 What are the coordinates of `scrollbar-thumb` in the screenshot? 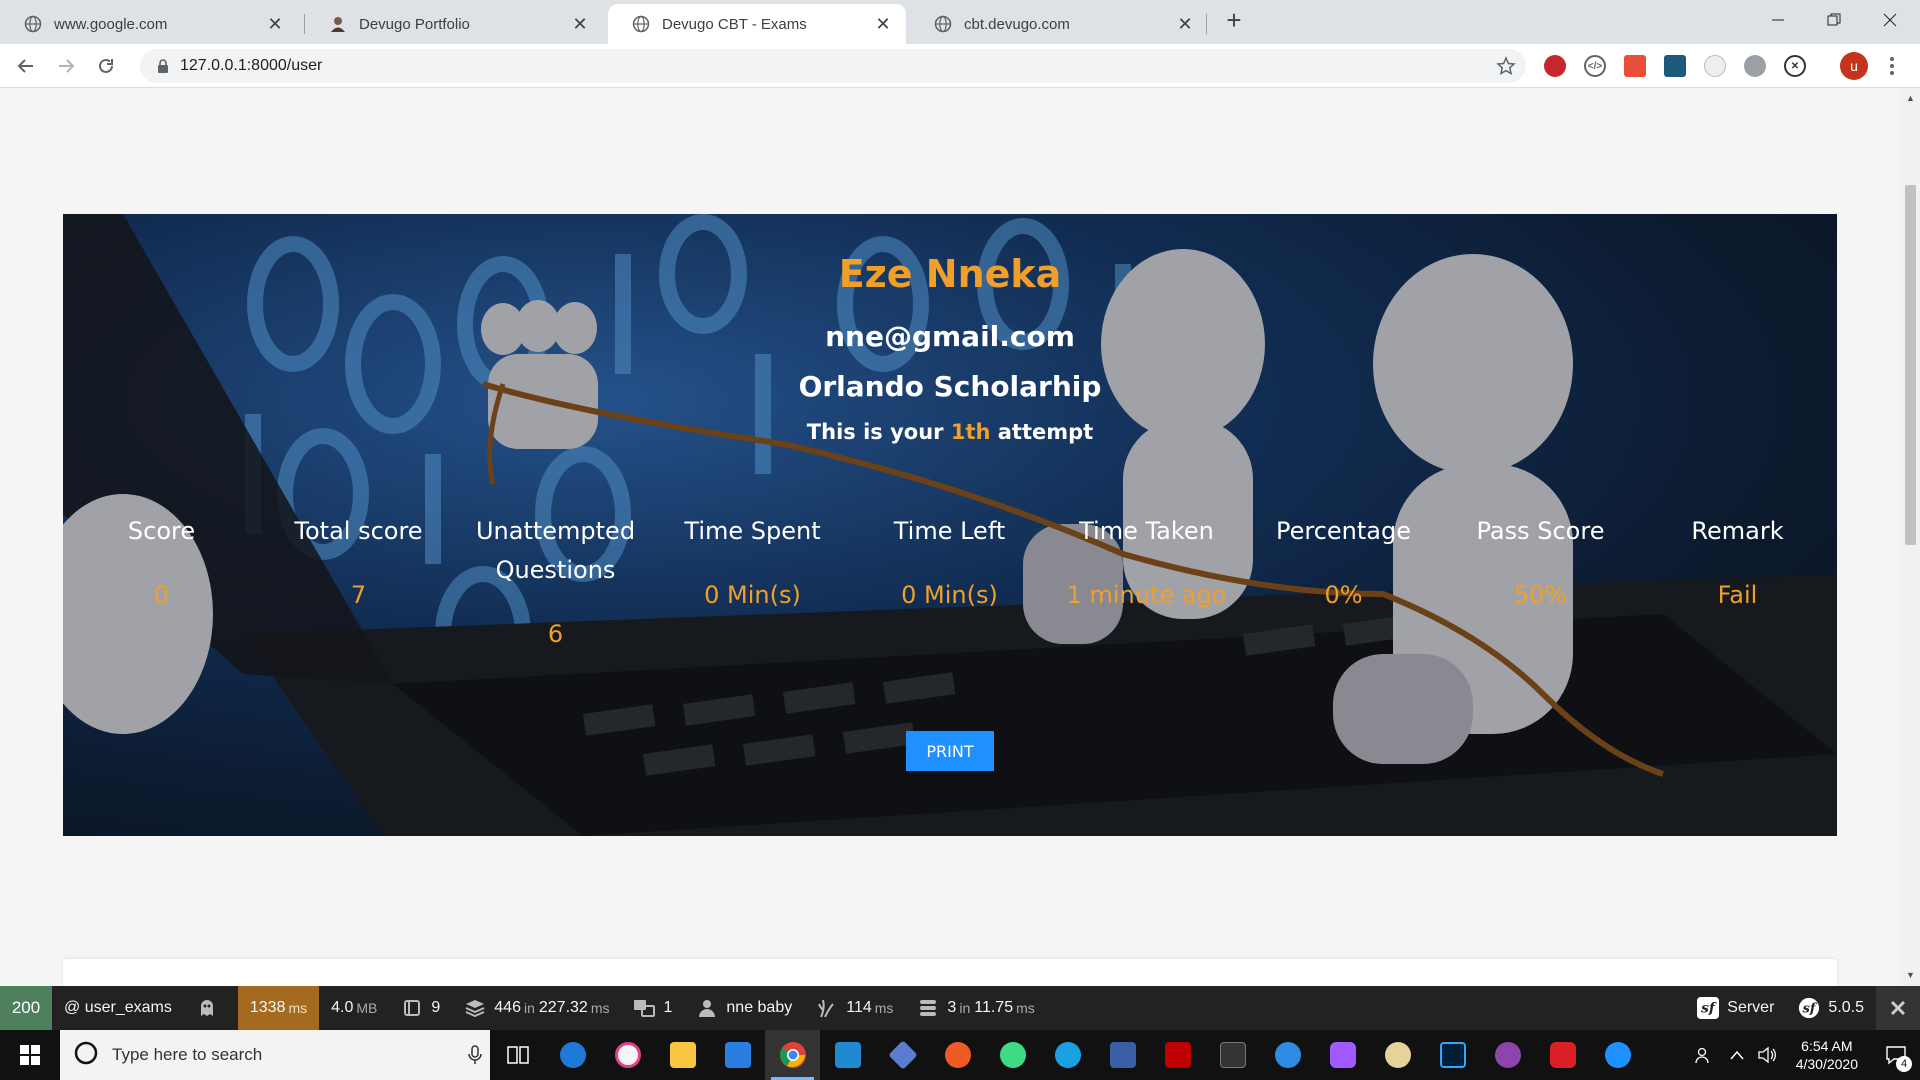 It's located at (1910, 365).